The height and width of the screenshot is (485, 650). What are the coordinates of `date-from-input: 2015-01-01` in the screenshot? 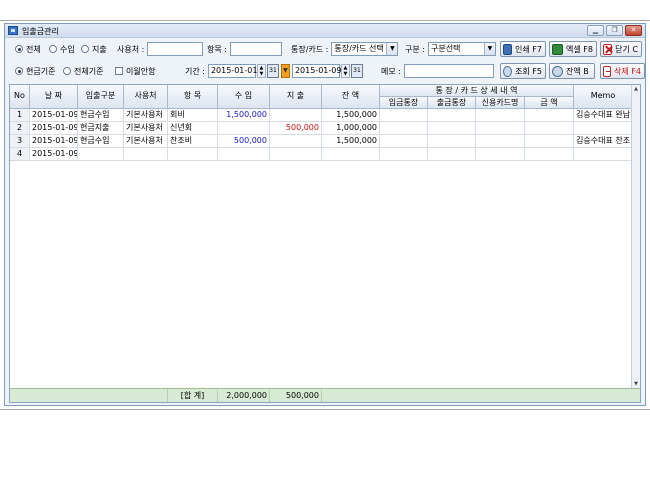 It's located at (232, 71).